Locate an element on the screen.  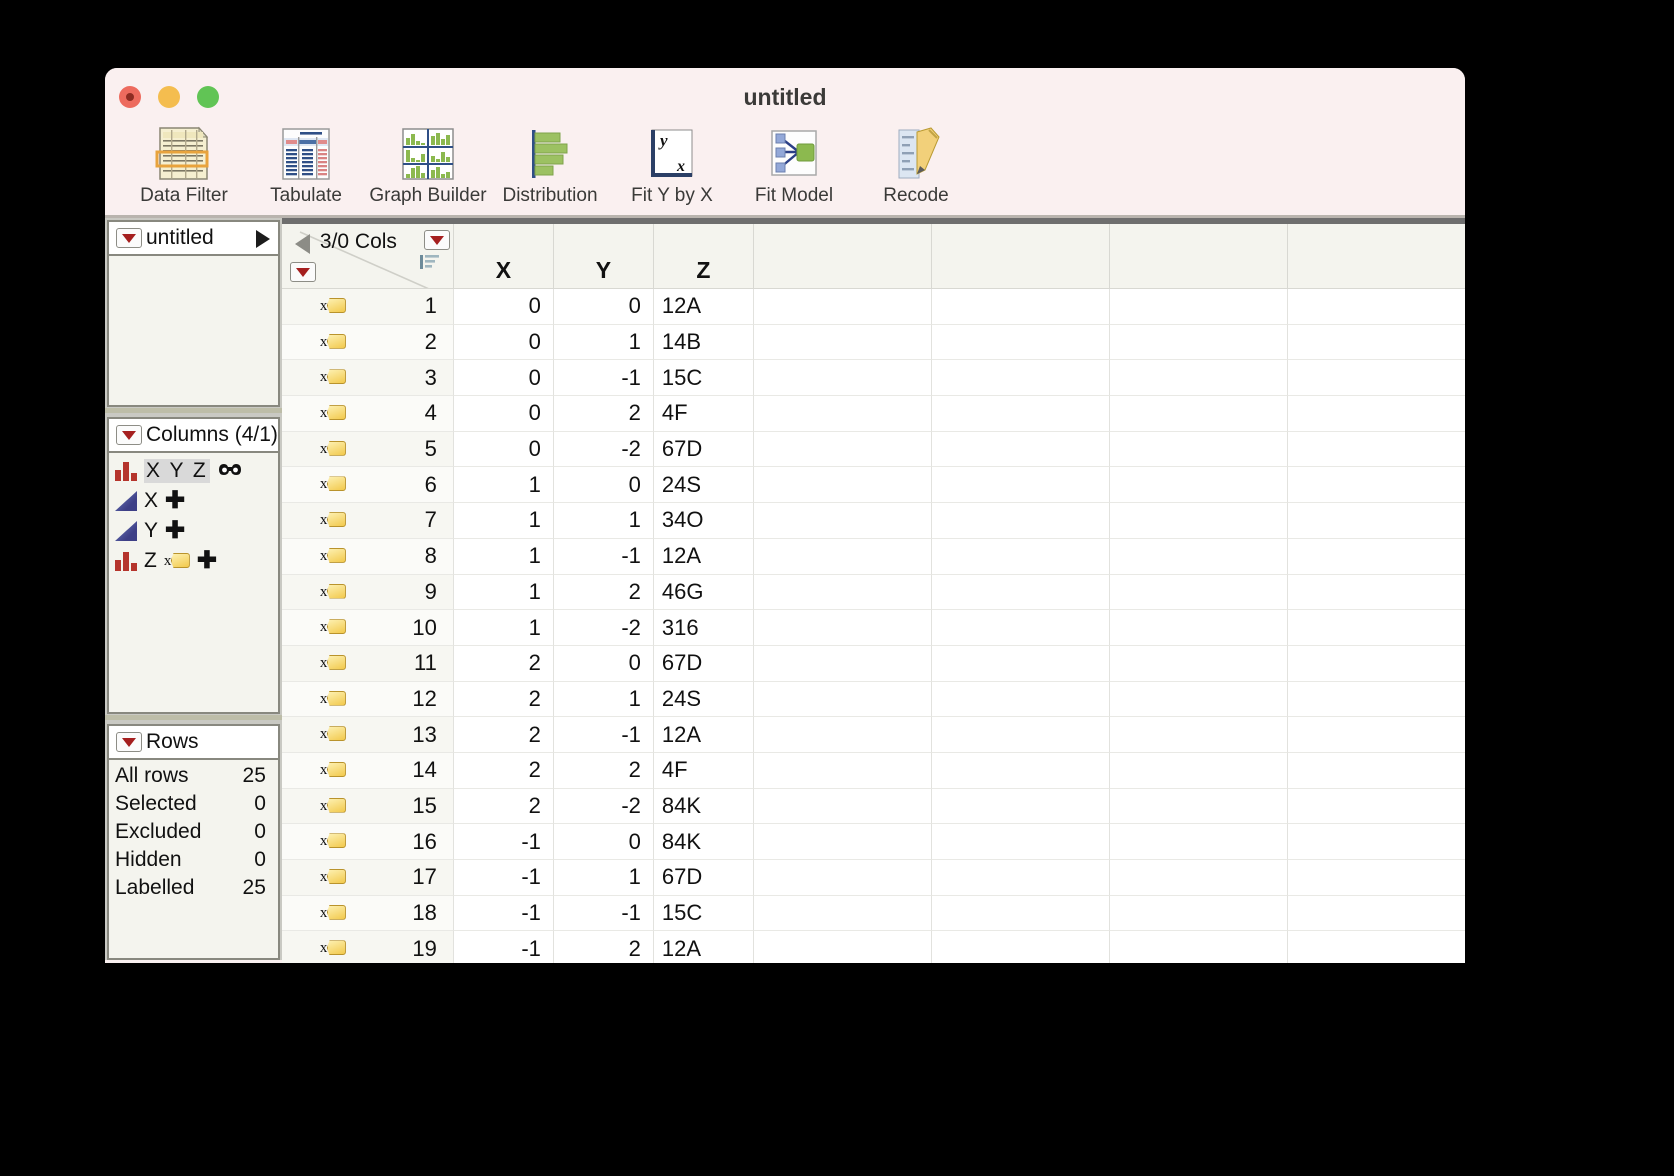
row-number-cell: x6 is located at coordinates (367, 485).